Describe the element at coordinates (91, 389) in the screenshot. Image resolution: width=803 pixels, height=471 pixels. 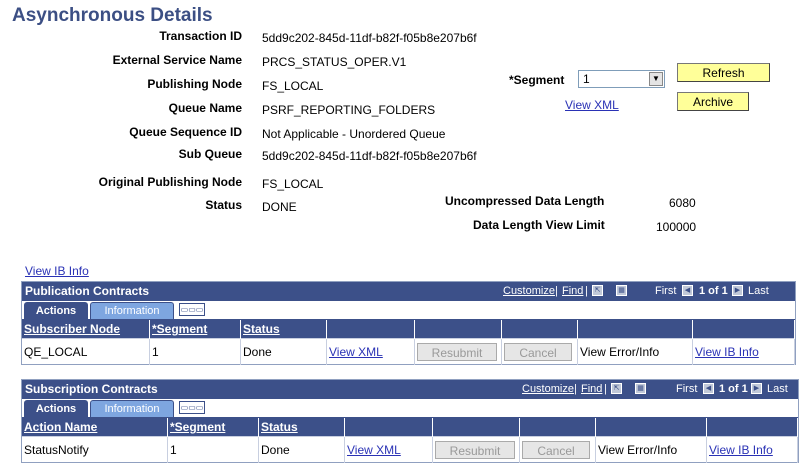
I see `subscription-grid-title: Subscription Contracts` at that location.